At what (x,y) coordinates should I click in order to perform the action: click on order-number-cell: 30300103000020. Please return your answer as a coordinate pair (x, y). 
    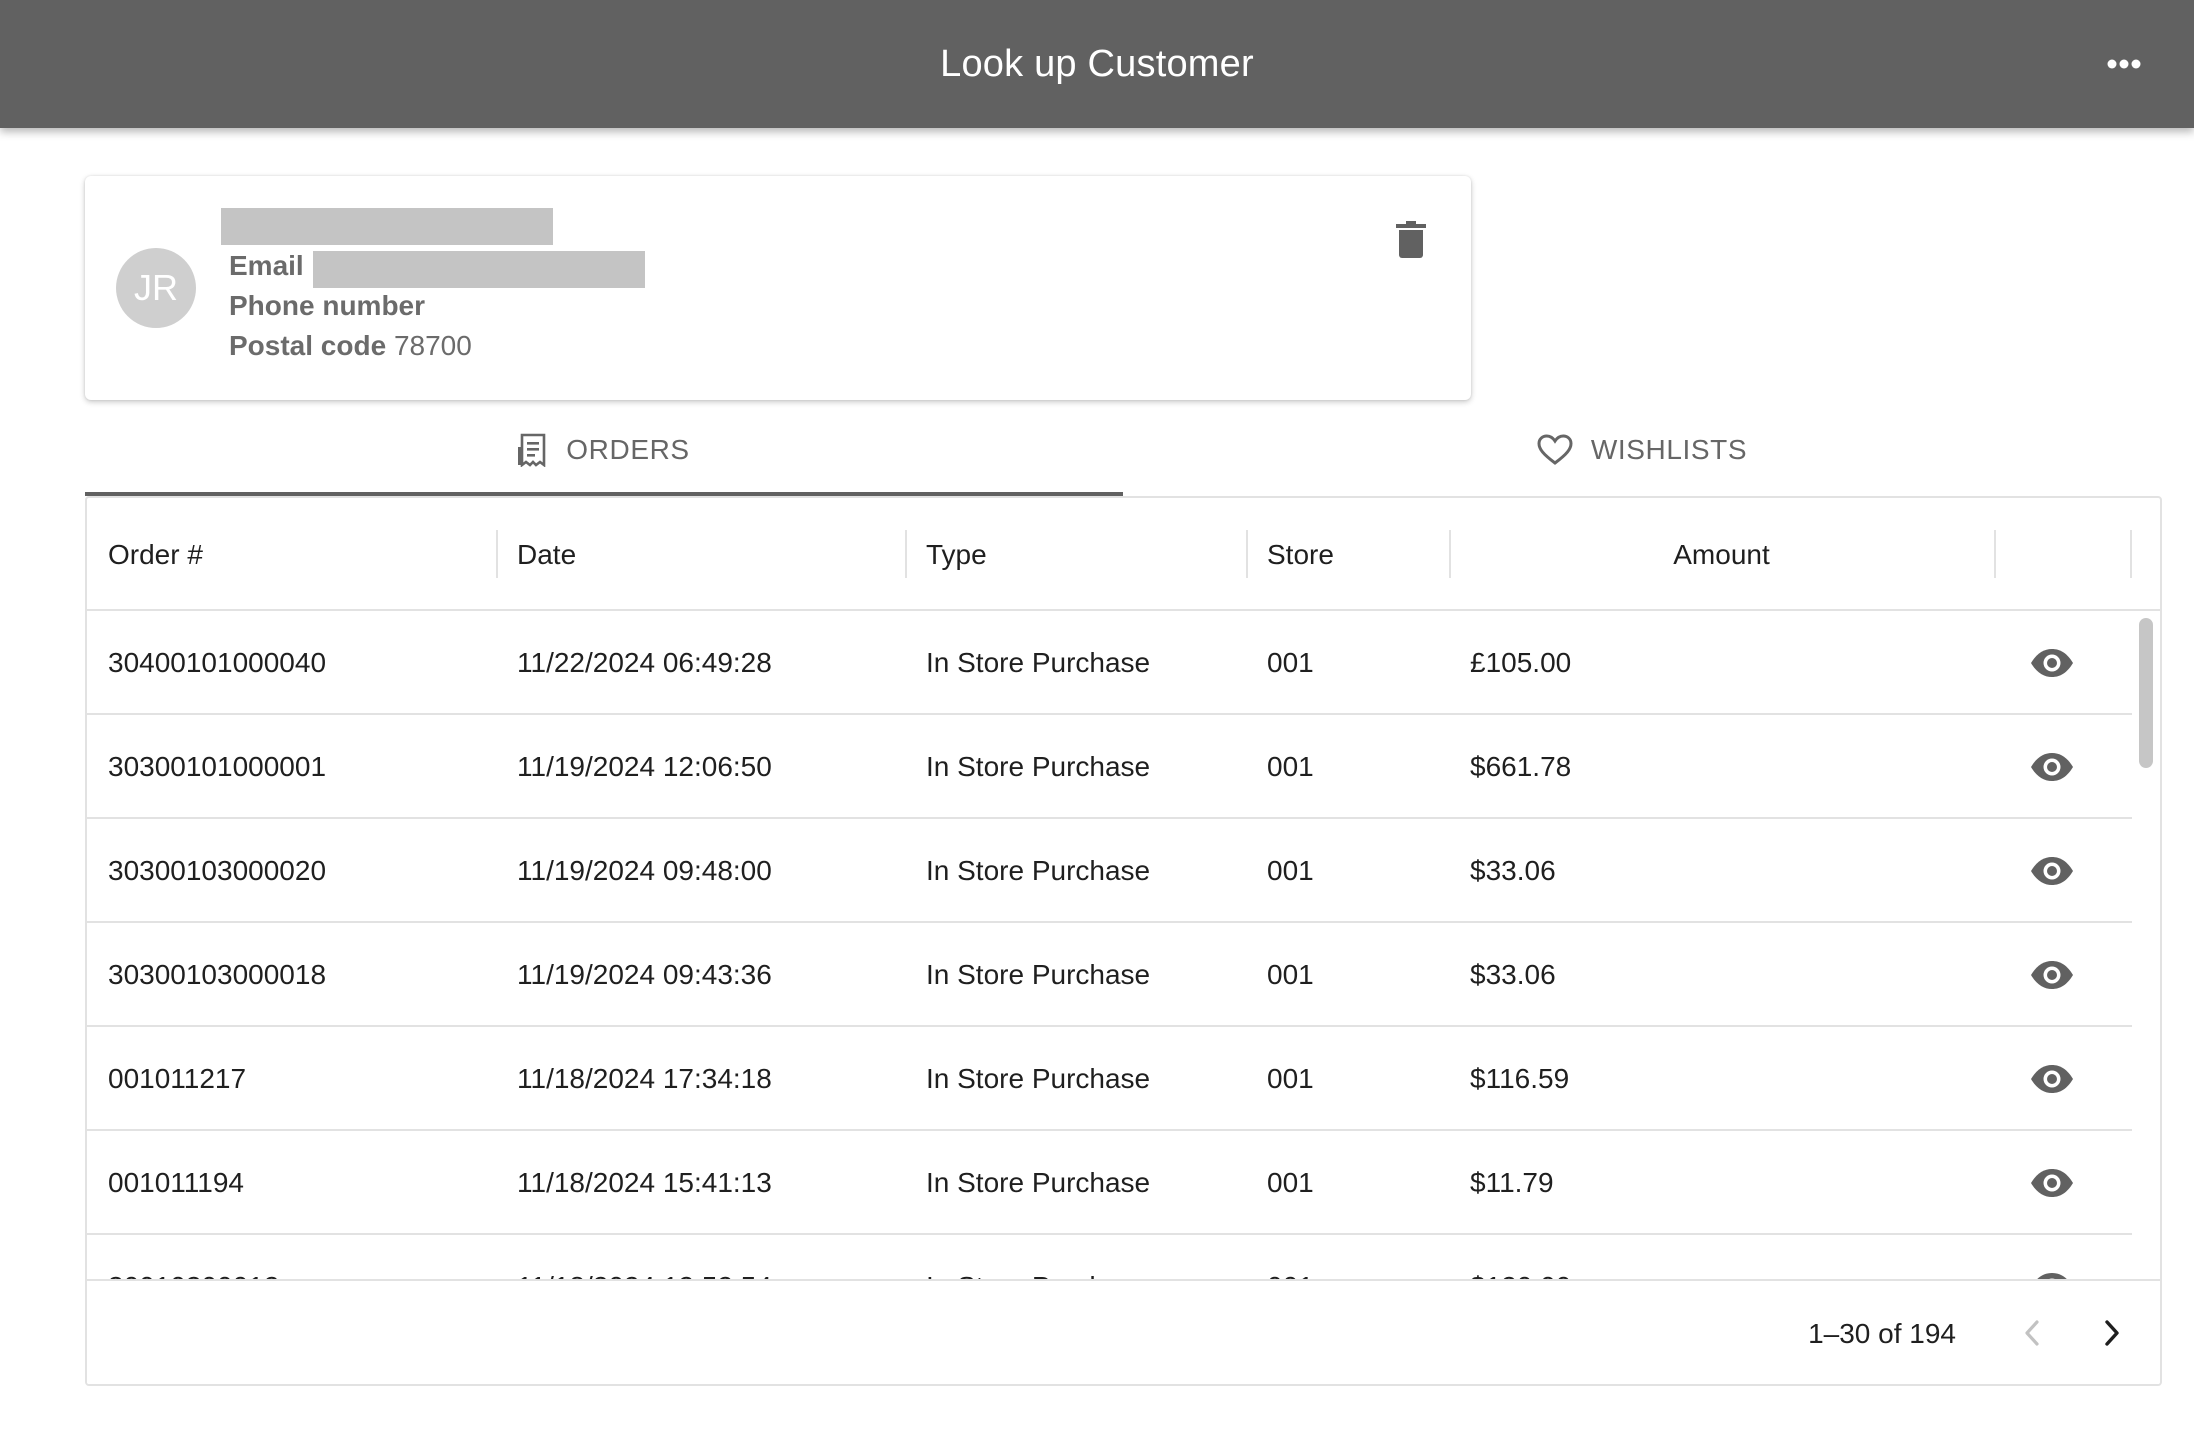
    Looking at the image, I should click on (217, 870).